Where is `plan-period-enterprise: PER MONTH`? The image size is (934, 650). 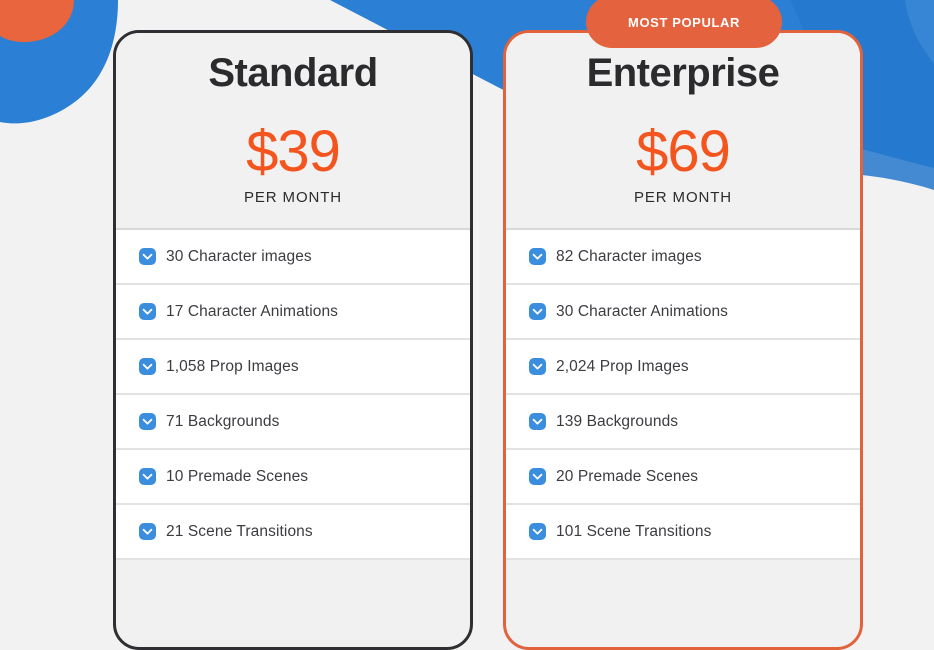
plan-period-enterprise: PER MONTH is located at coordinates (683, 197).